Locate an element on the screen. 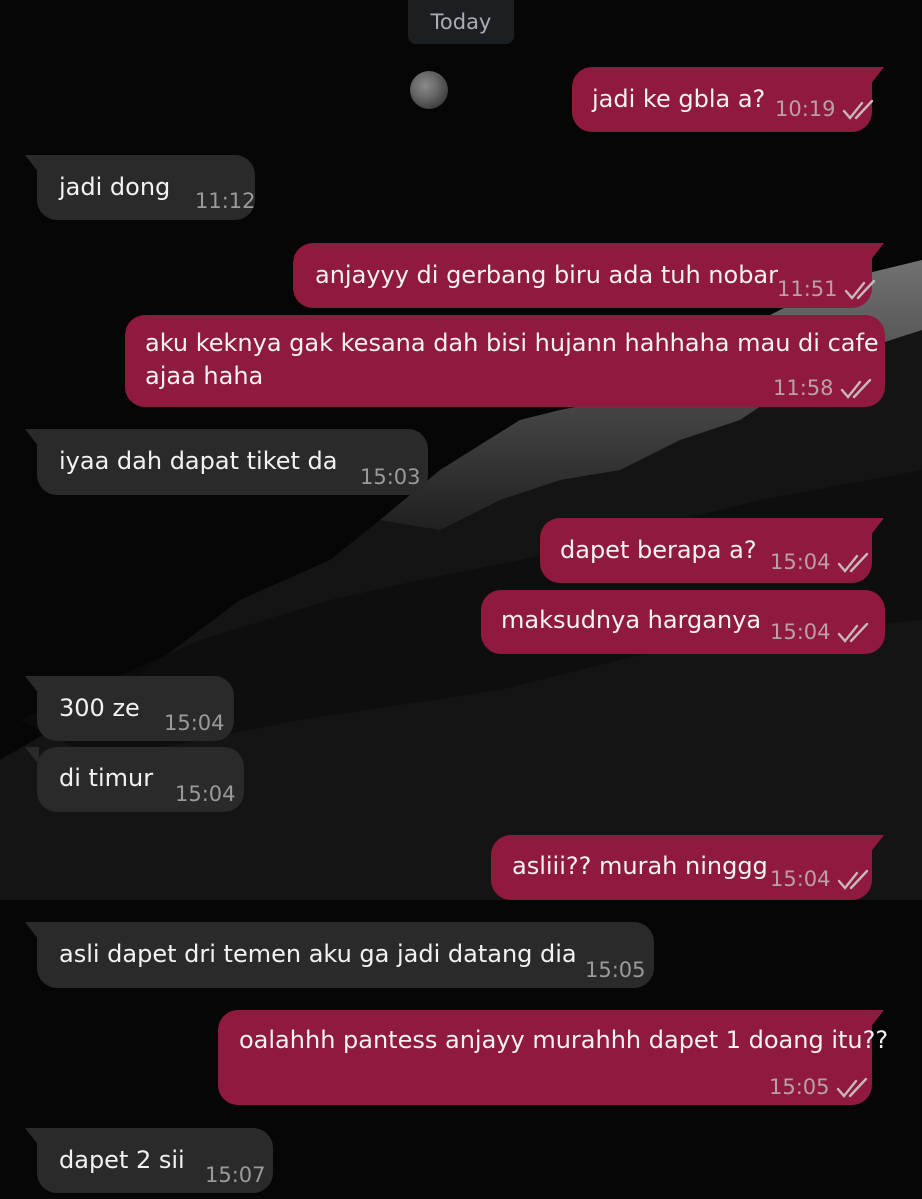 The height and width of the screenshot is (1199, 922). message-text: asliii?? murah ninggg is located at coordinates (640, 866).